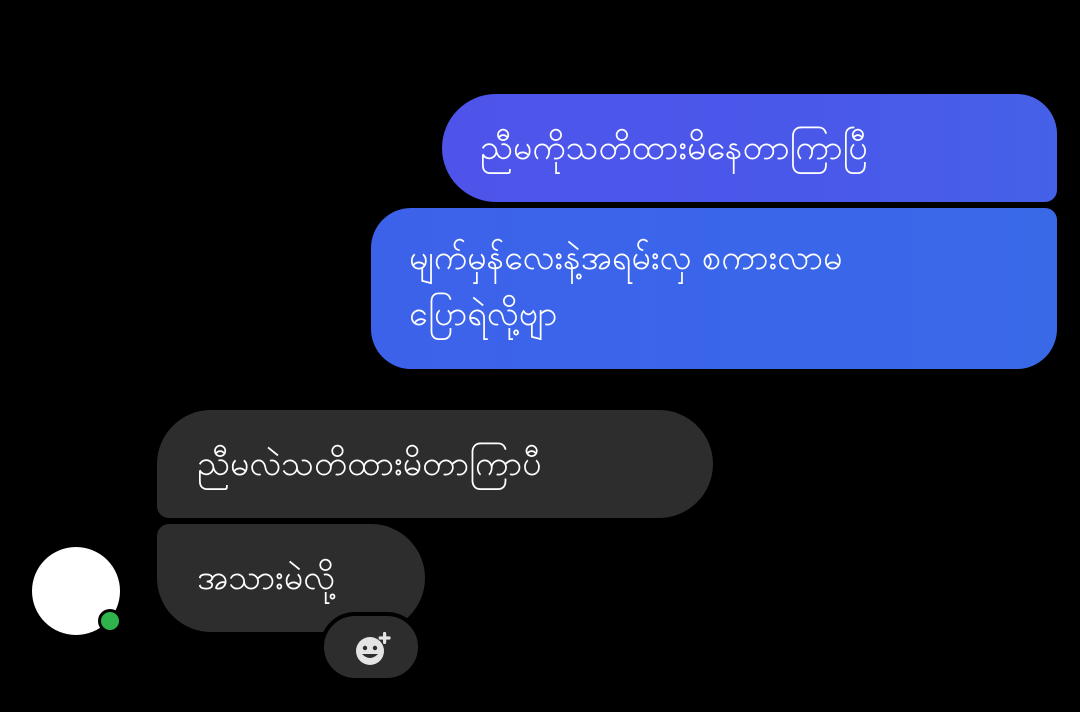  I want to click on add-reaction-icon, so click(373, 648).